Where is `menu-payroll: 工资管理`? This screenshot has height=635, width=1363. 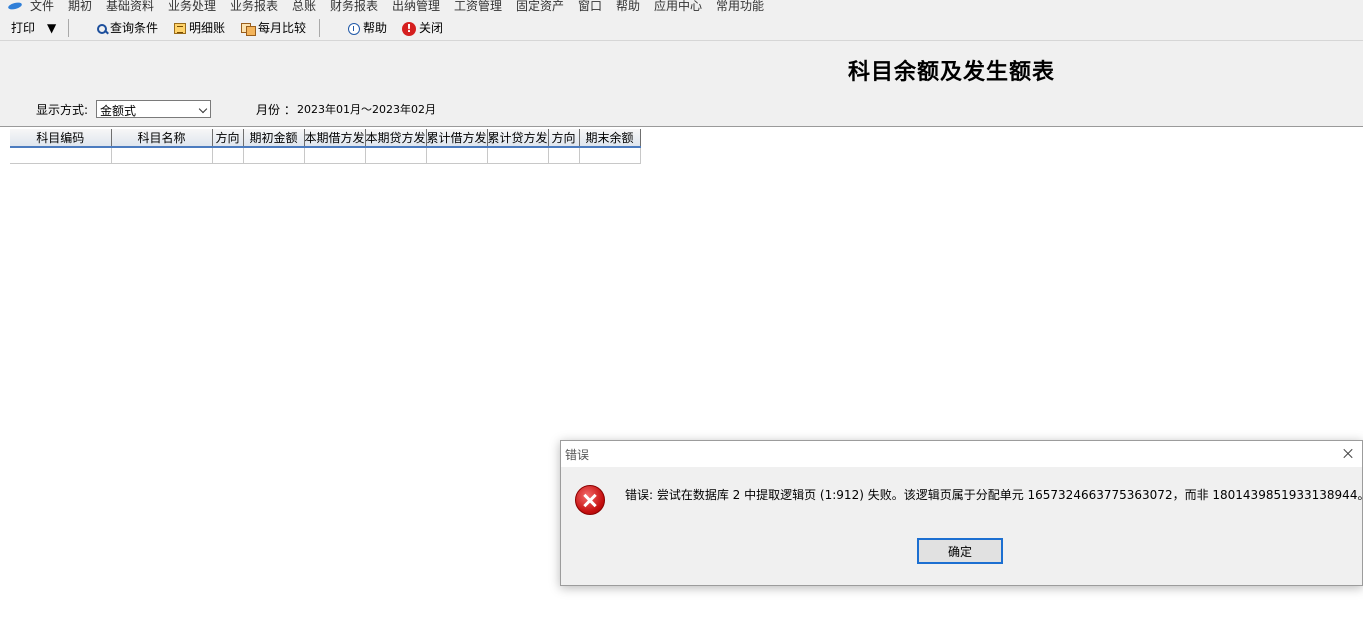 menu-payroll: 工资管理 is located at coordinates (478, 6).